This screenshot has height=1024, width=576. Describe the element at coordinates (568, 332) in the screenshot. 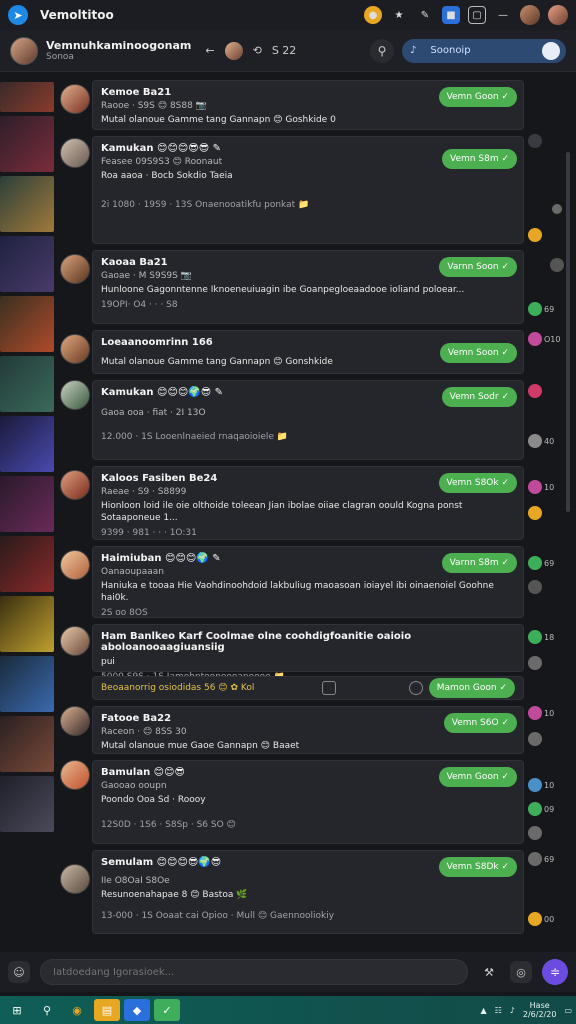

I see `scrollbar` at that location.